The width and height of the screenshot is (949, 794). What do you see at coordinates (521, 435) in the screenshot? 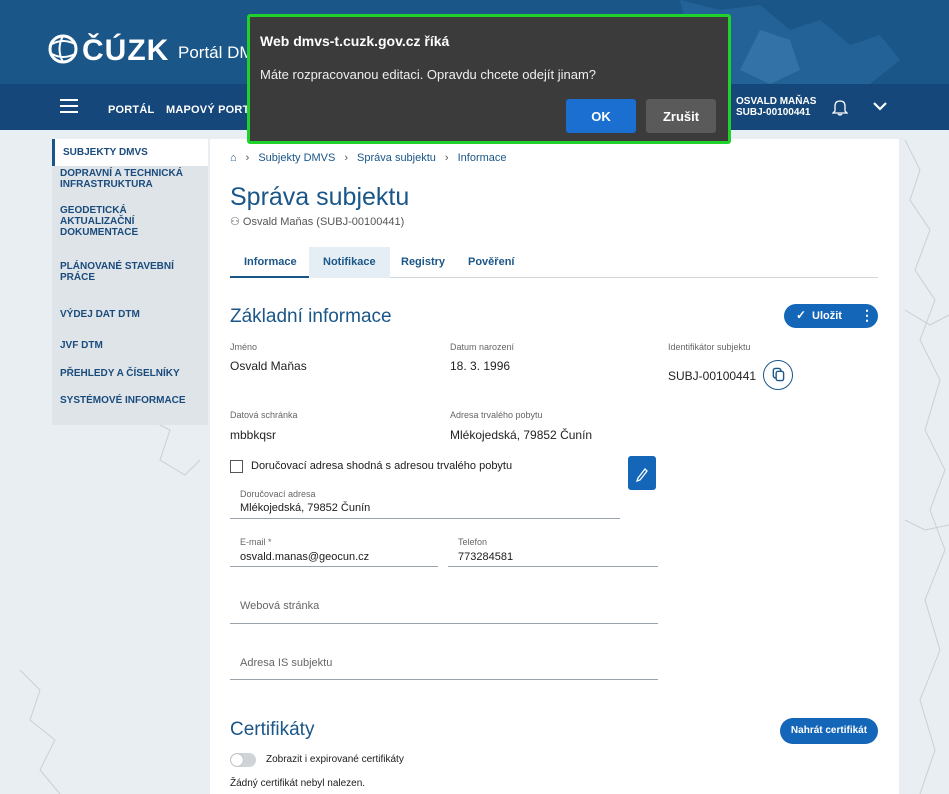
I see `address-value: Mlékojedská, 79852 Čunín` at bounding box center [521, 435].